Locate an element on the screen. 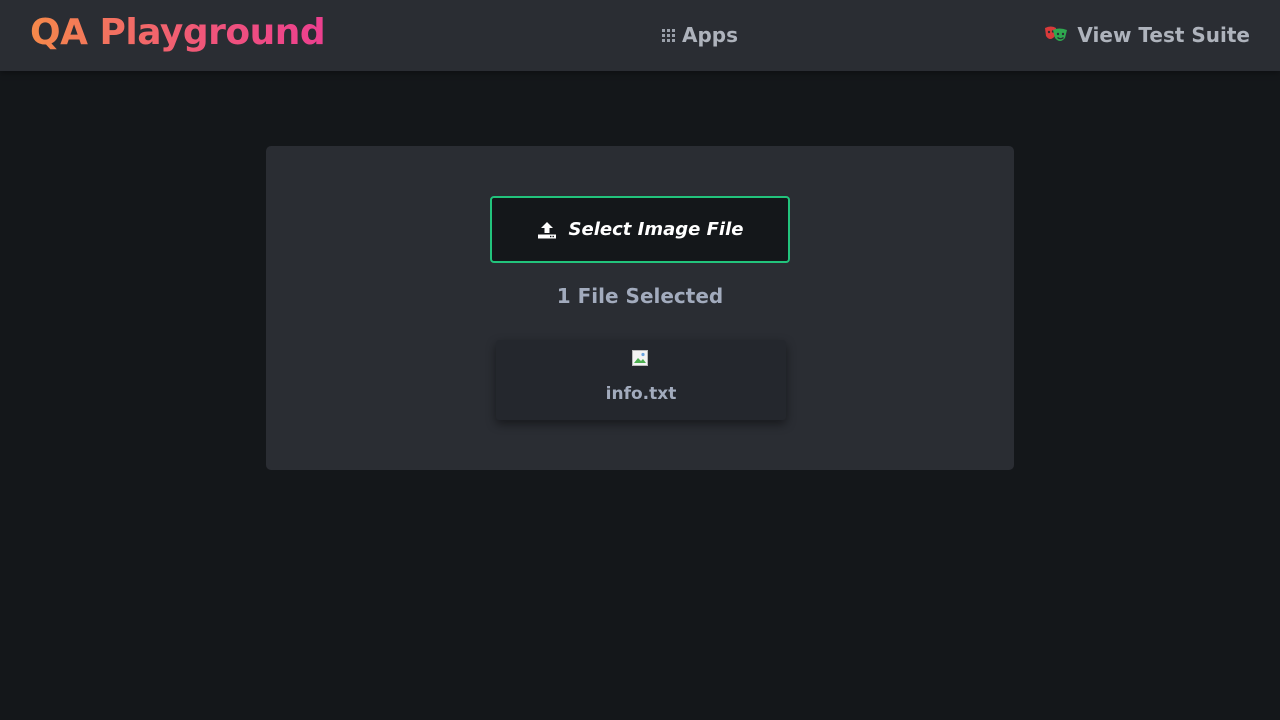 This screenshot has width=1280, height=720. view-test-suite-link: View Test Suite is located at coordinates (1146, 35).